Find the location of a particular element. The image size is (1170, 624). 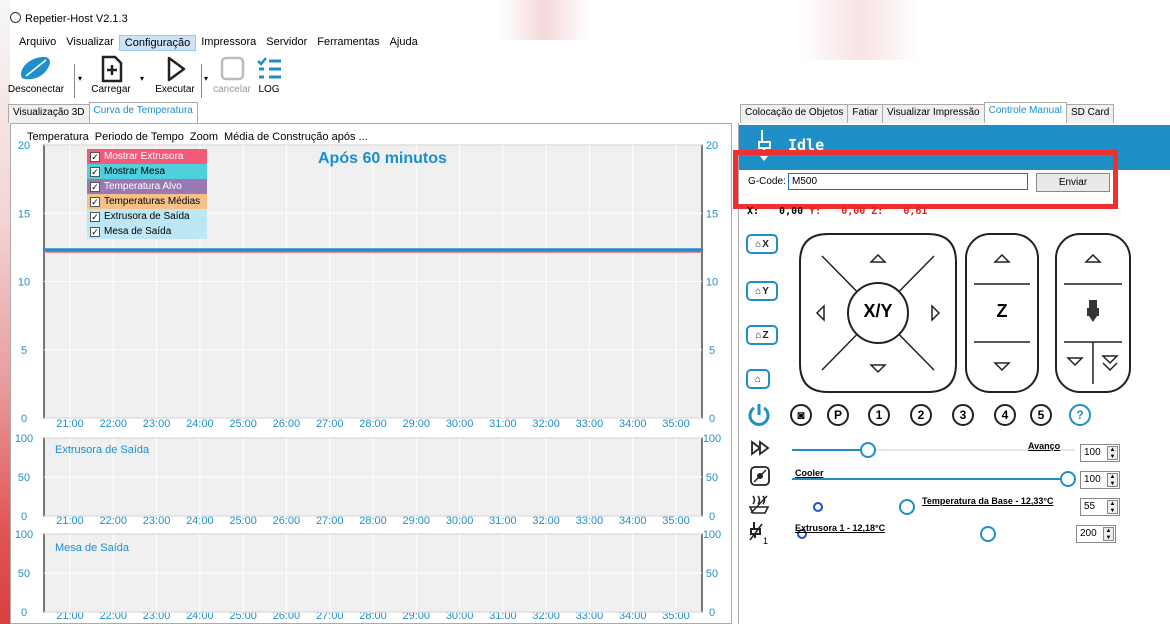

chart-title: Após 60 minutos is located at coordinates (382, 158).